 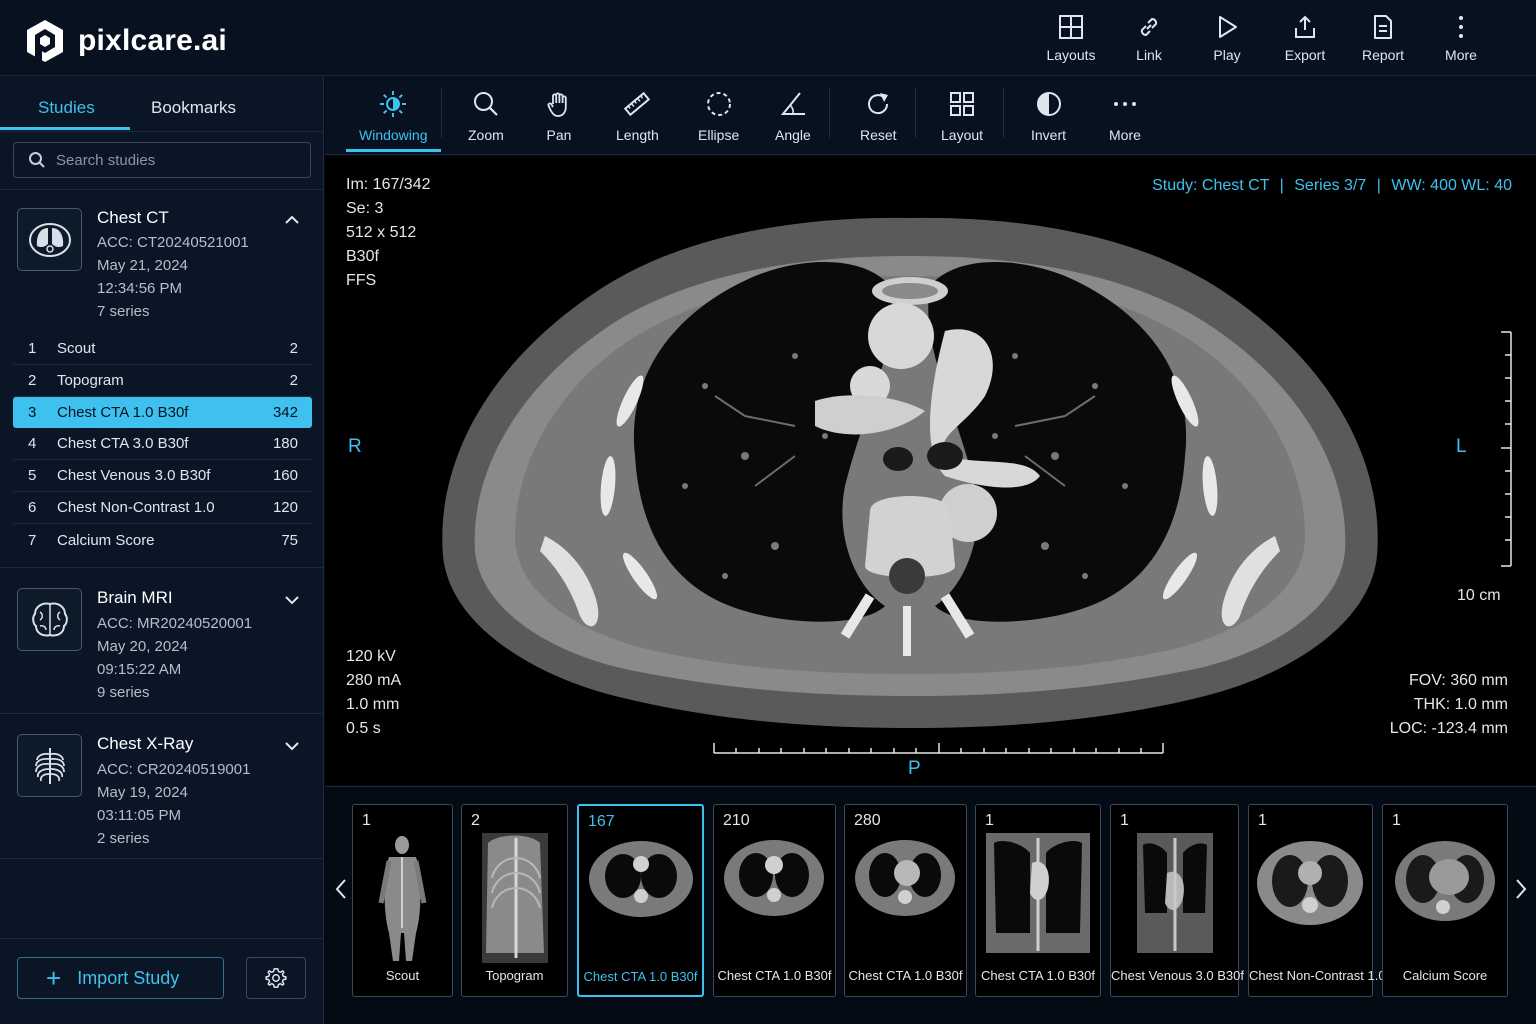 I want to click on import-study-button: + Import Study, so click(x=120, y=978).